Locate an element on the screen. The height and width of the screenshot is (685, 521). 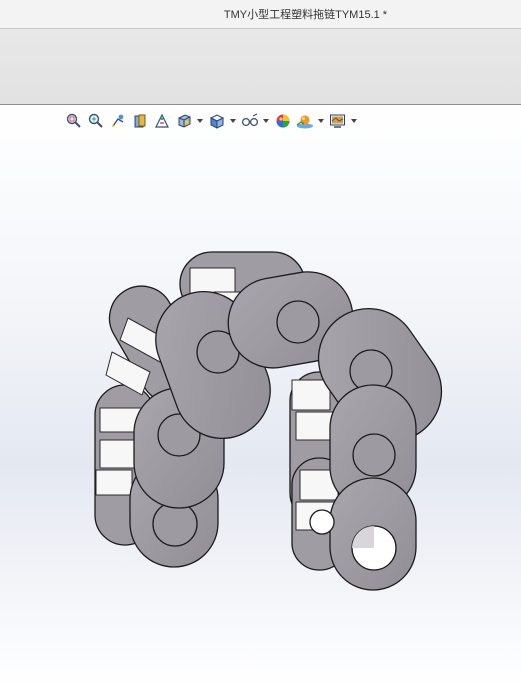
open-pivot-hole is located at coordinates (322, 522).